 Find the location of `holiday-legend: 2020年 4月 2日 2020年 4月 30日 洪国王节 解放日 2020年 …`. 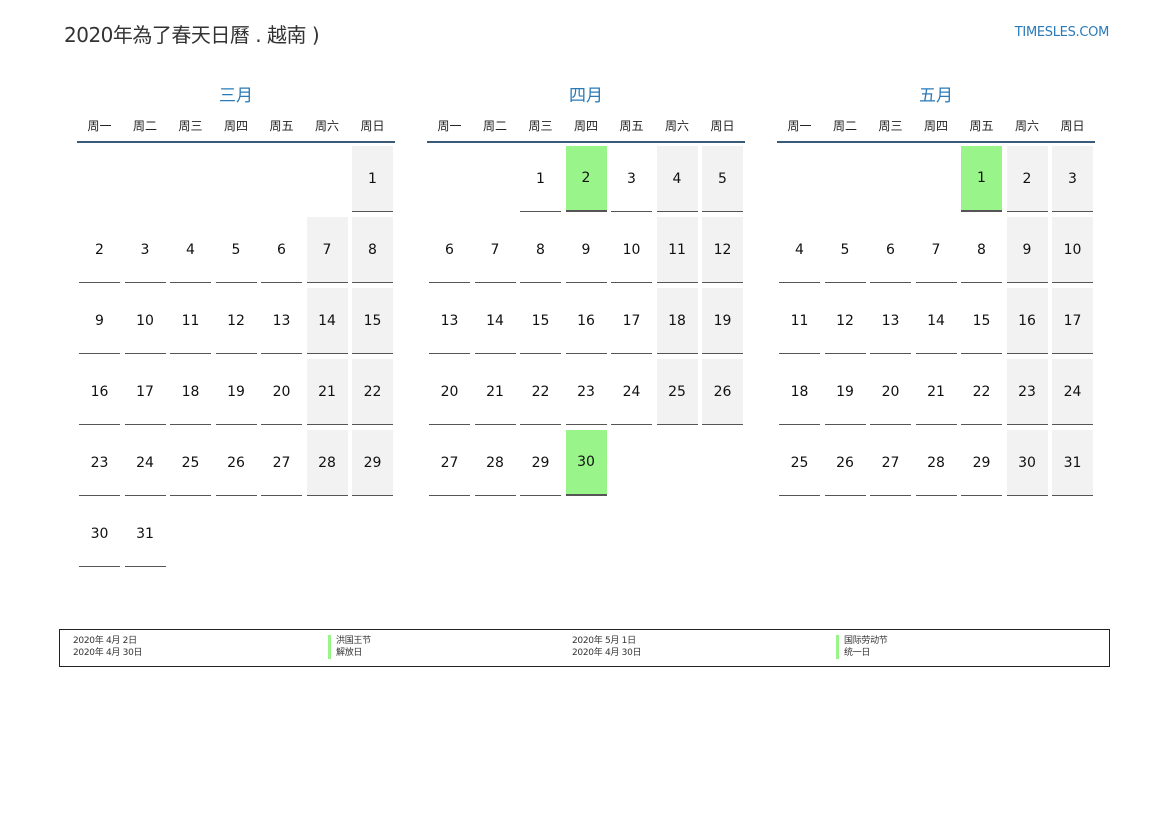

holiday-legend: 2020年 4月 2日 2020年 4月 30日 洪国王节 解放日 2020年 … is located at coordinates (584, 648).